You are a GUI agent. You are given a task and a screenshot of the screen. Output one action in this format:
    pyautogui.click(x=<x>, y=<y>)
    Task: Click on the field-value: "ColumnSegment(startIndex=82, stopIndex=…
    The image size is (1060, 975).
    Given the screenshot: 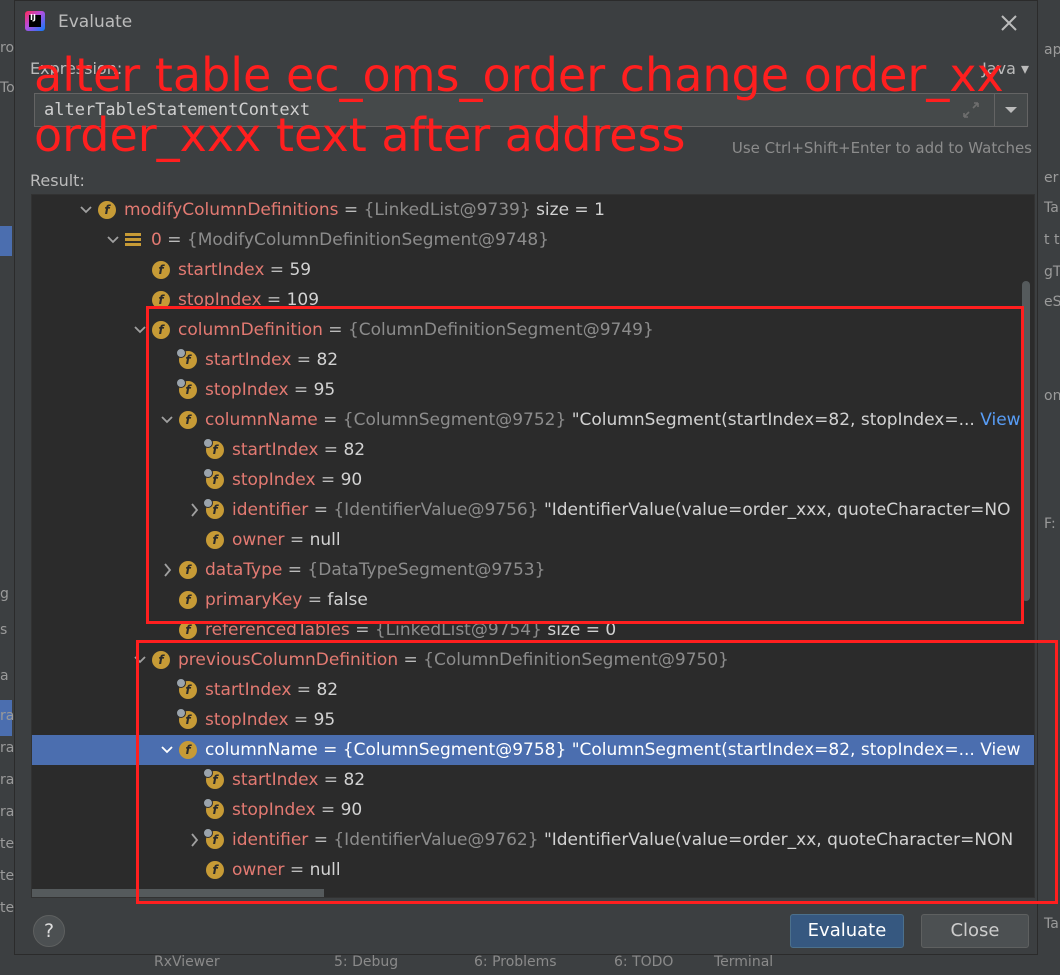 What is the action you would take?
    pyautogui.click(x=773, y=750)
    